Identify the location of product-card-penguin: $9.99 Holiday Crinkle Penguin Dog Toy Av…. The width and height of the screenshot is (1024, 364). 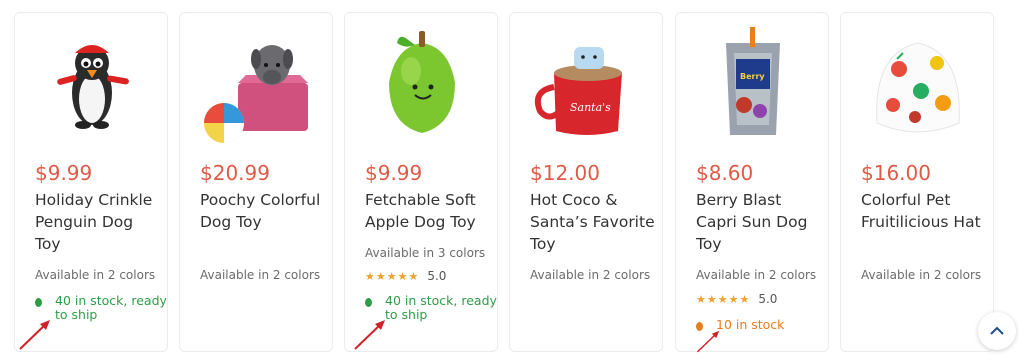
(91, 182).